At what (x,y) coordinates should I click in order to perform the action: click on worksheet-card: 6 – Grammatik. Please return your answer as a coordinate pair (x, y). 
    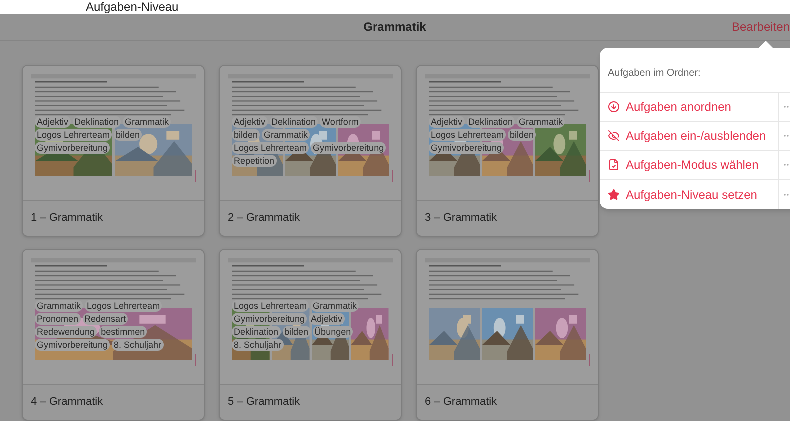
    Looking at the image, I should click on (507, 335).